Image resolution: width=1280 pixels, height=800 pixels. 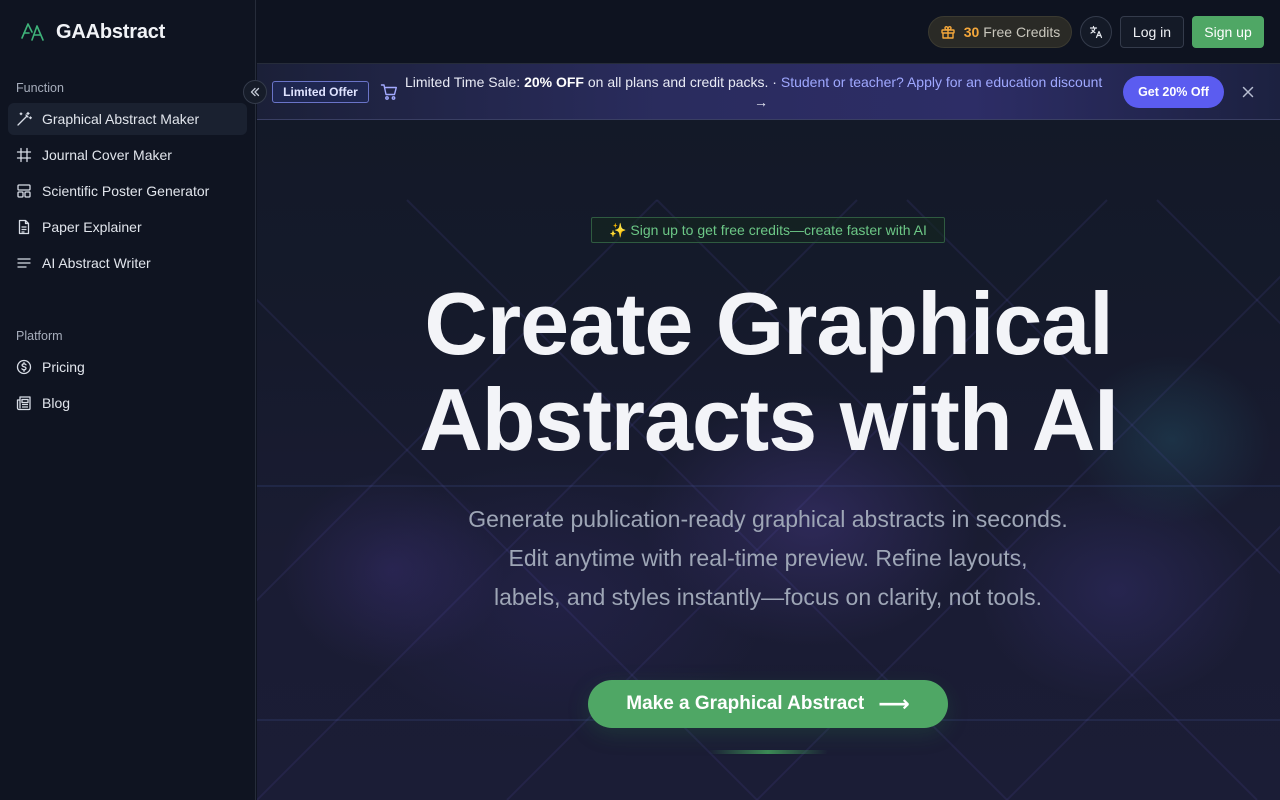 What do you see at coordinates (682, 82) in the screenshot?
I see `promo-middle: on all plans and credit packs. ·` at bounding box center [682, 82].